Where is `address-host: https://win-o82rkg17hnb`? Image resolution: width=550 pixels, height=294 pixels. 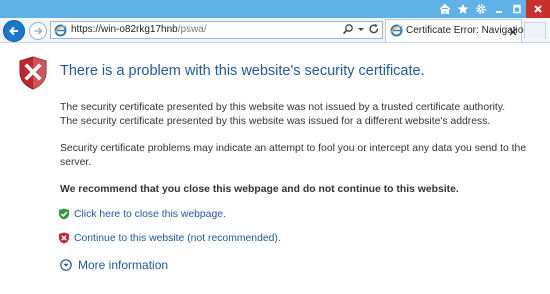 address-host: https://win-o82rkg17hnb is located at coordinates (124, 29).